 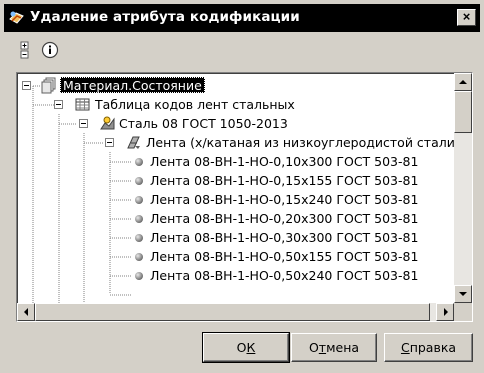 I want to click on tape-icon, so click(x=133, y=142).